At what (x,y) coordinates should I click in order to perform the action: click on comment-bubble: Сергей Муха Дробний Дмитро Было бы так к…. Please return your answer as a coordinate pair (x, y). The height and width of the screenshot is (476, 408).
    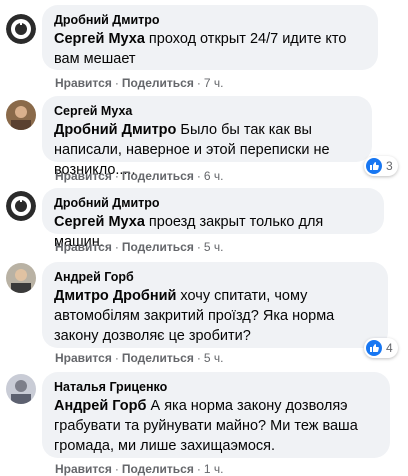
    Looking at the image, I should click on (207, 137).